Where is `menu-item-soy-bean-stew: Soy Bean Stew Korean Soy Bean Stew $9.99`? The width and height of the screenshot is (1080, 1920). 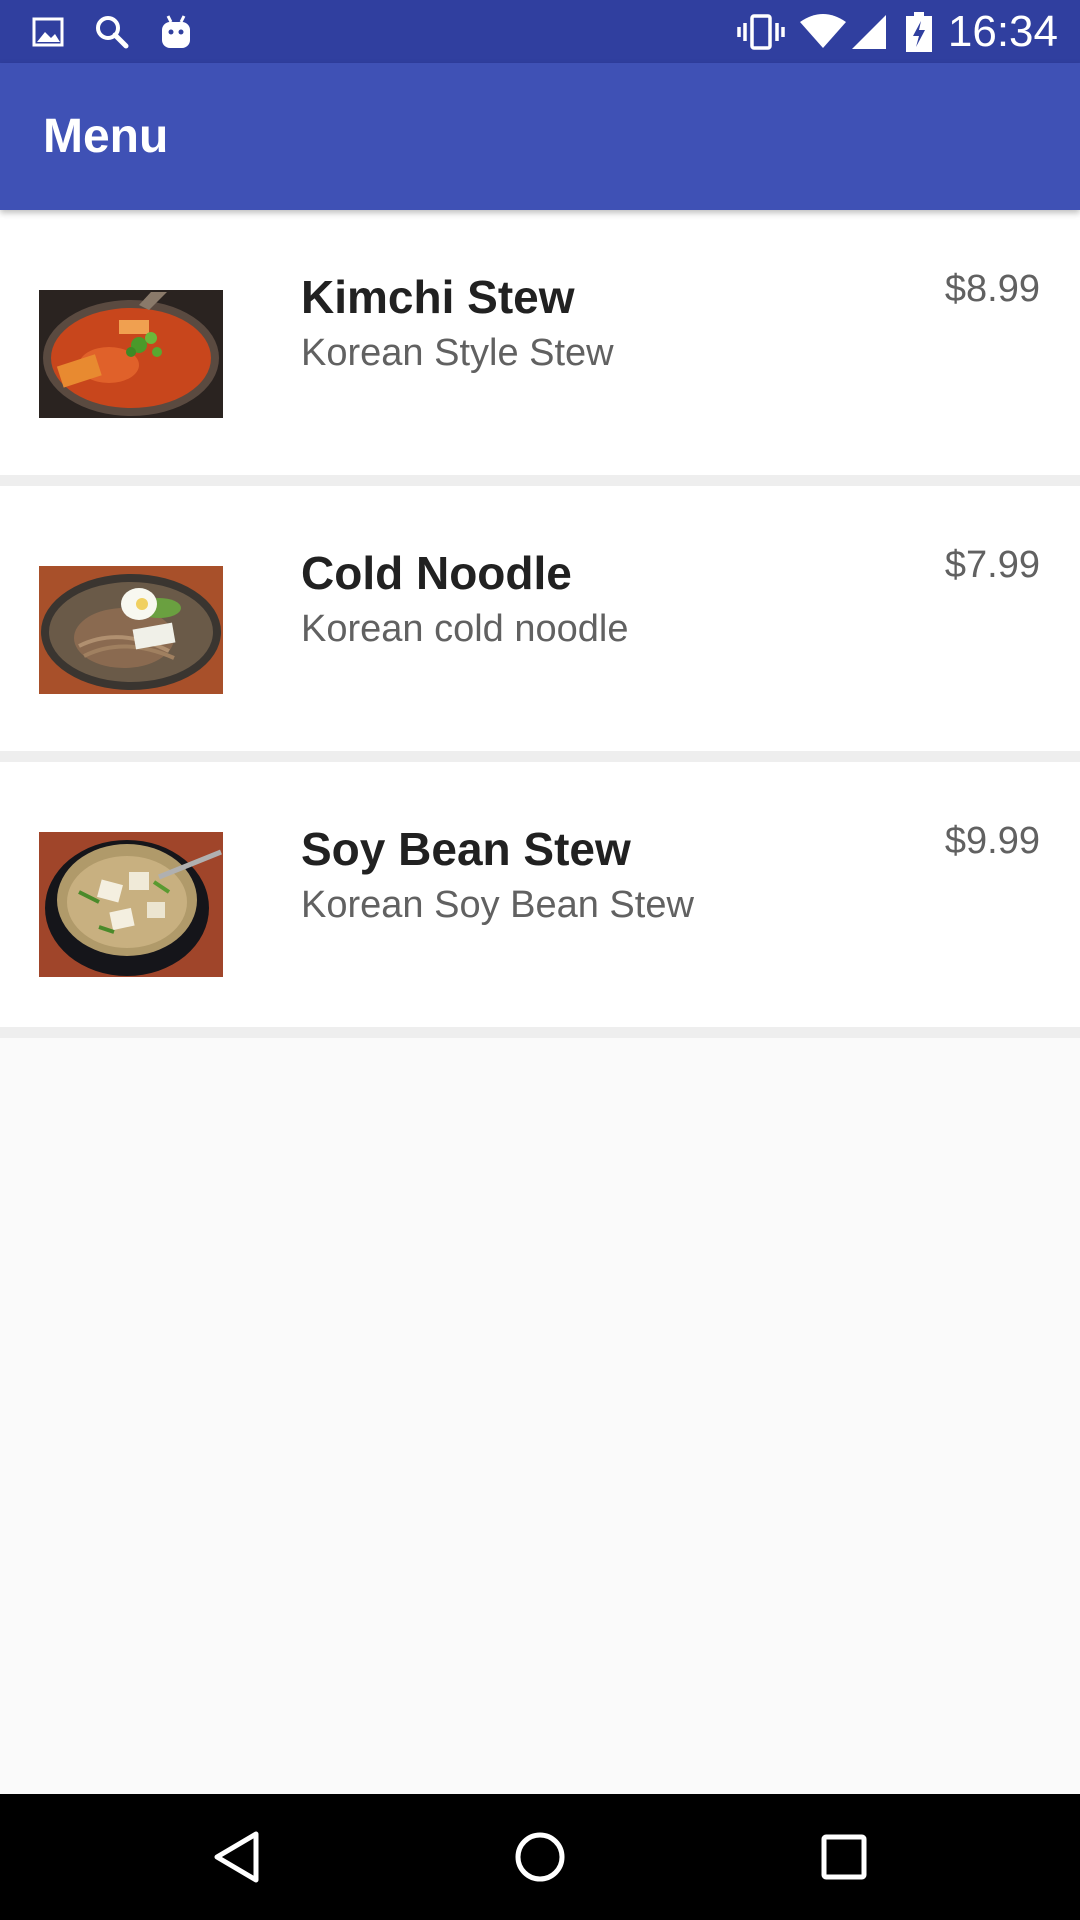
menu-item-soy-bean-stew: Soy Bean Stew Korean Soy Bean Stew $9.99 is located at coordinates (540, 900).